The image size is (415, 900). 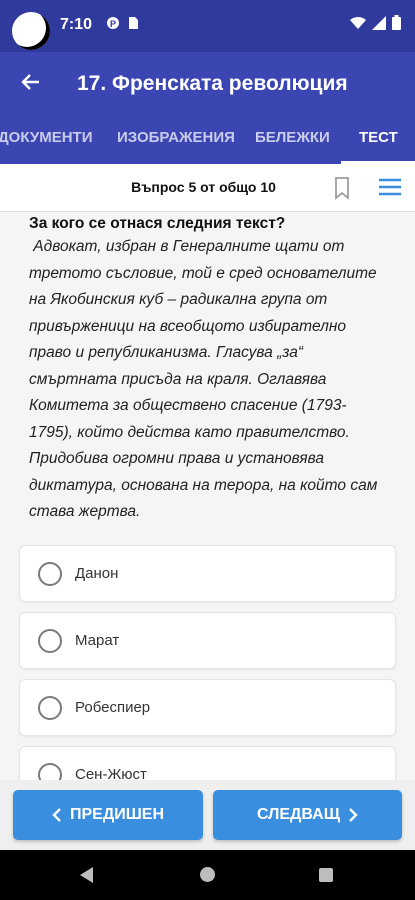 What do you see at coordinates (353, 815) in the screenshot?
I see `chevron-right-icon` at bounding box center [353, 815].